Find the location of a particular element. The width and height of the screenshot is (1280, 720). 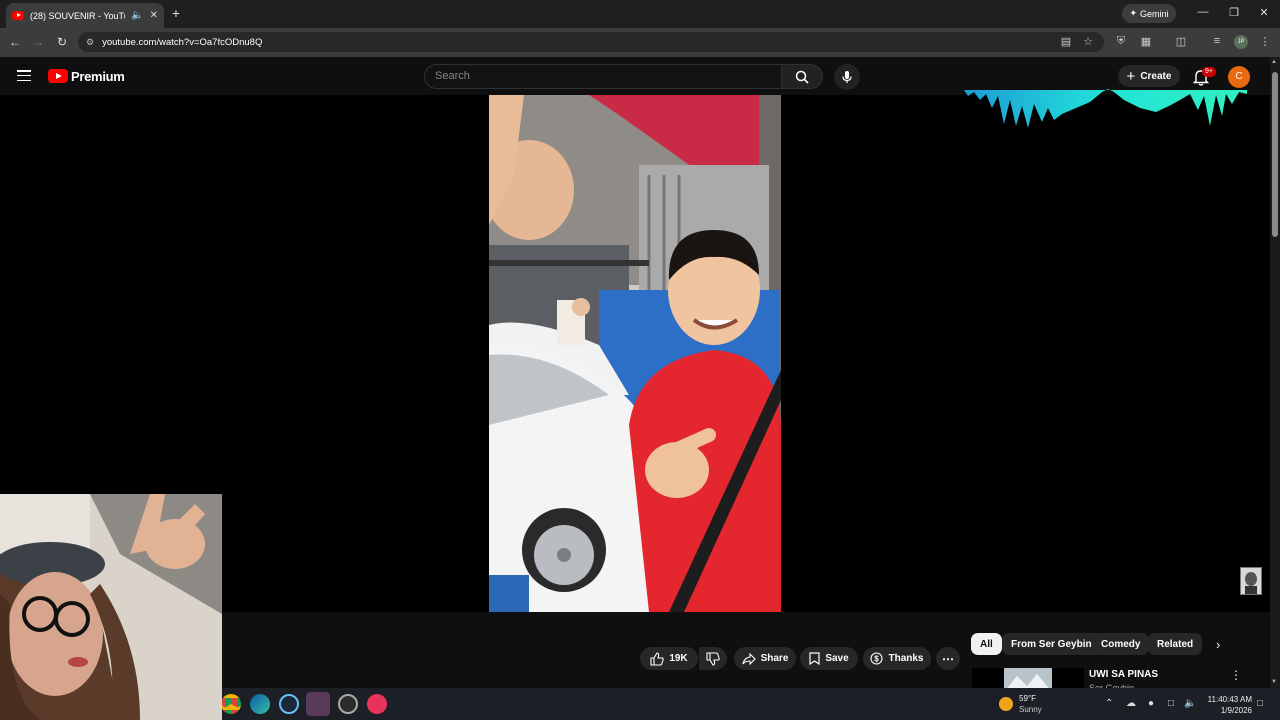

thumbs-up-icon is located at coordinates (657, 658).